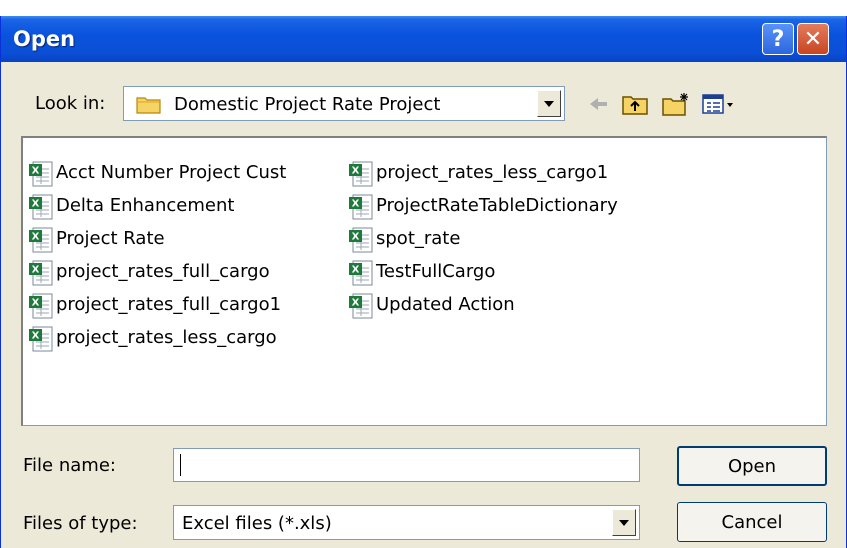  What do you see at coordinates (163, 271) in the screenshot?
I see `file-name: project_rates_full_cargo` at bounding box center [163, 271].